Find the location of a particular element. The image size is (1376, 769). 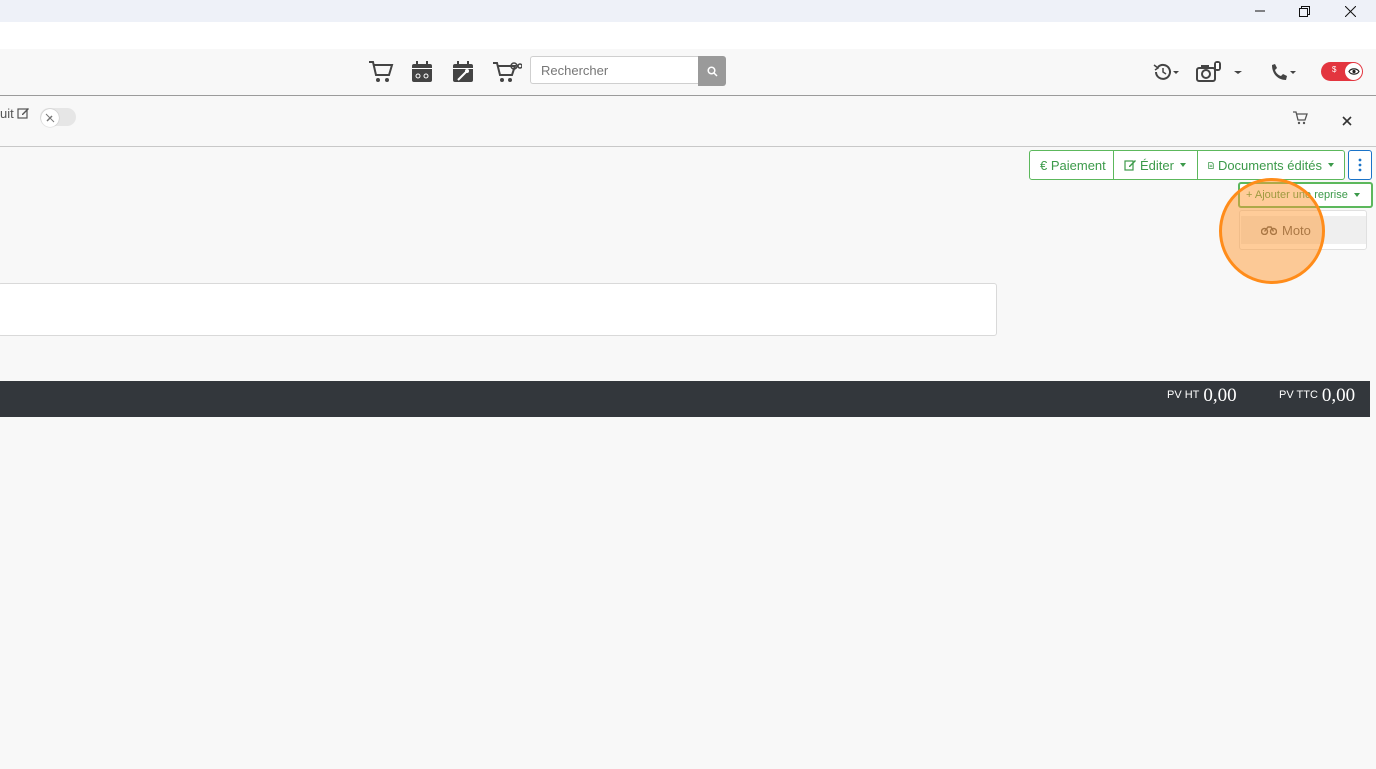

documents-label: Documents édités is located at coordinates (1269, 165).